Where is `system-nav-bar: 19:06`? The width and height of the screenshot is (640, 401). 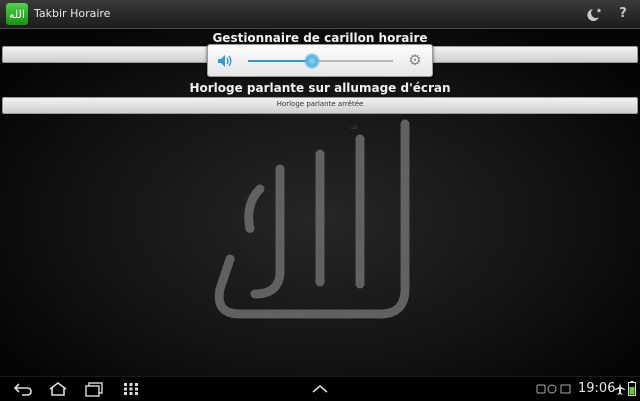 system-nav-bar: 19:06 is located at coordinates (320, 388).